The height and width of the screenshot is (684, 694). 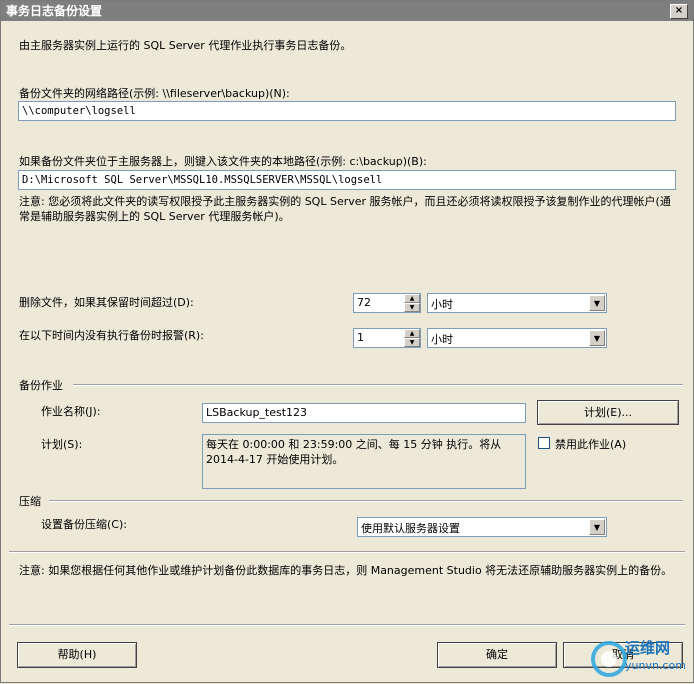 What do you see at coordinates (30, 501) in the screenshot?
I see `compression-group-label: 压缩` at bounding box center [30, 501].